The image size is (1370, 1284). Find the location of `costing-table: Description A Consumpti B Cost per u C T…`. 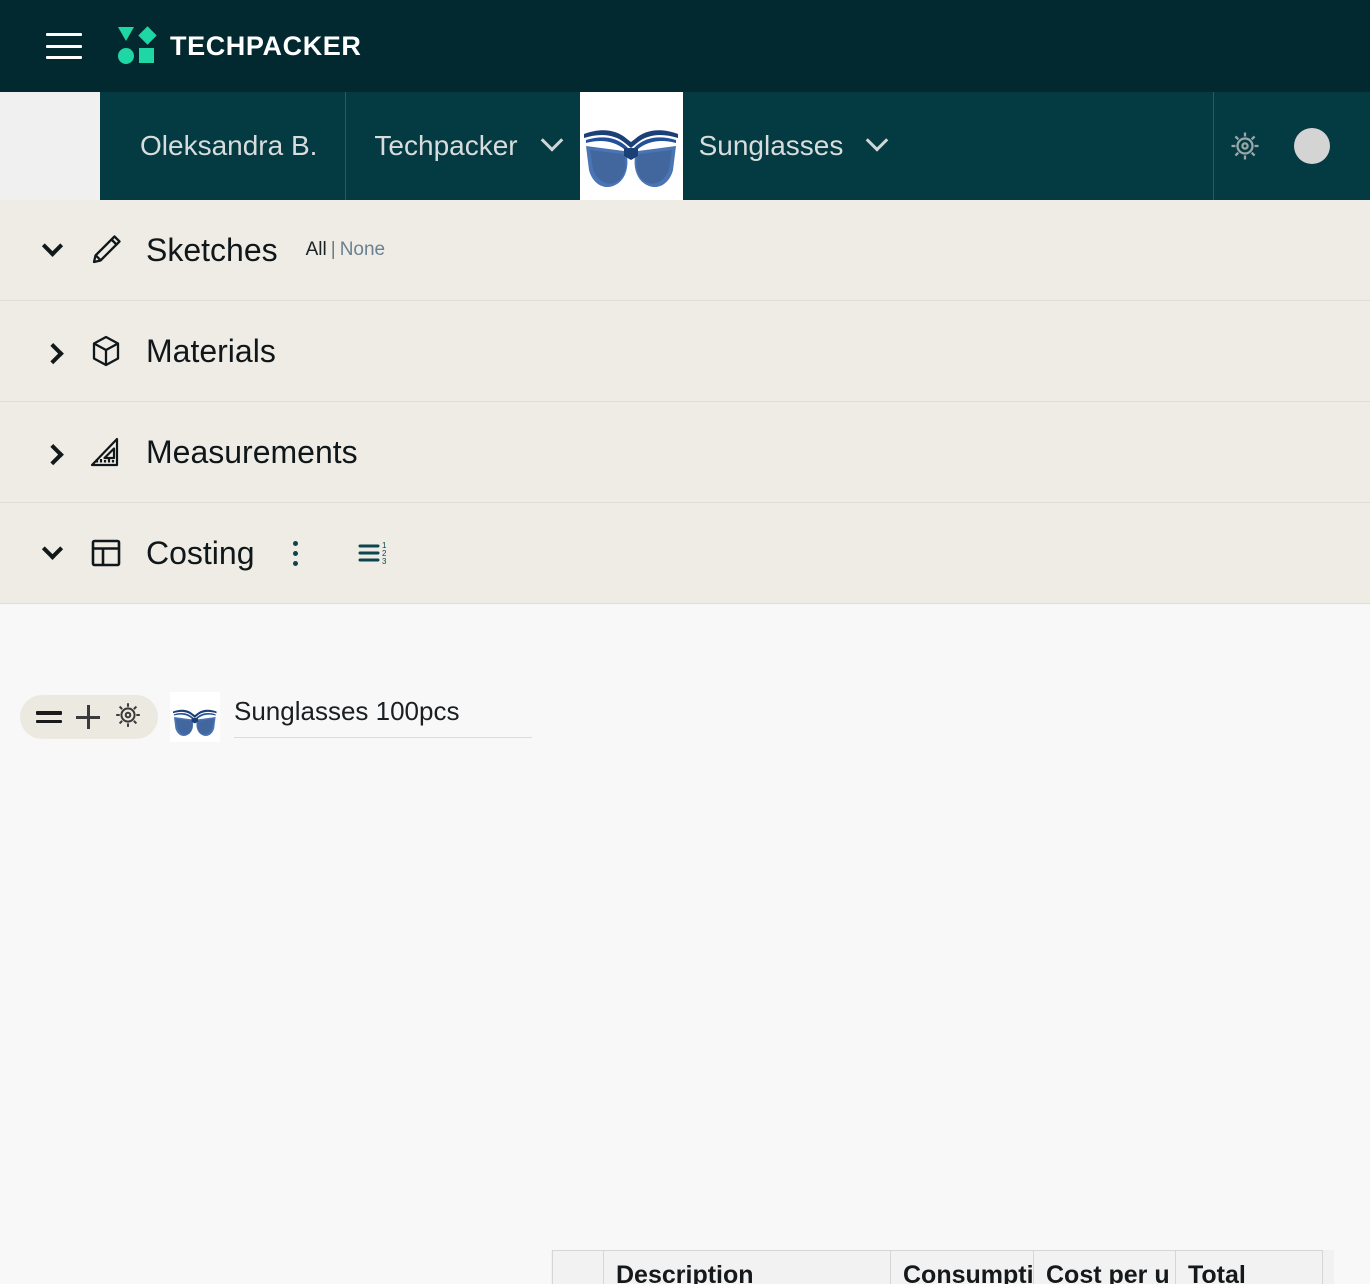

costing-table: Description A Consumpti B Cost per u C T… is located at coordinates (937, 1267).